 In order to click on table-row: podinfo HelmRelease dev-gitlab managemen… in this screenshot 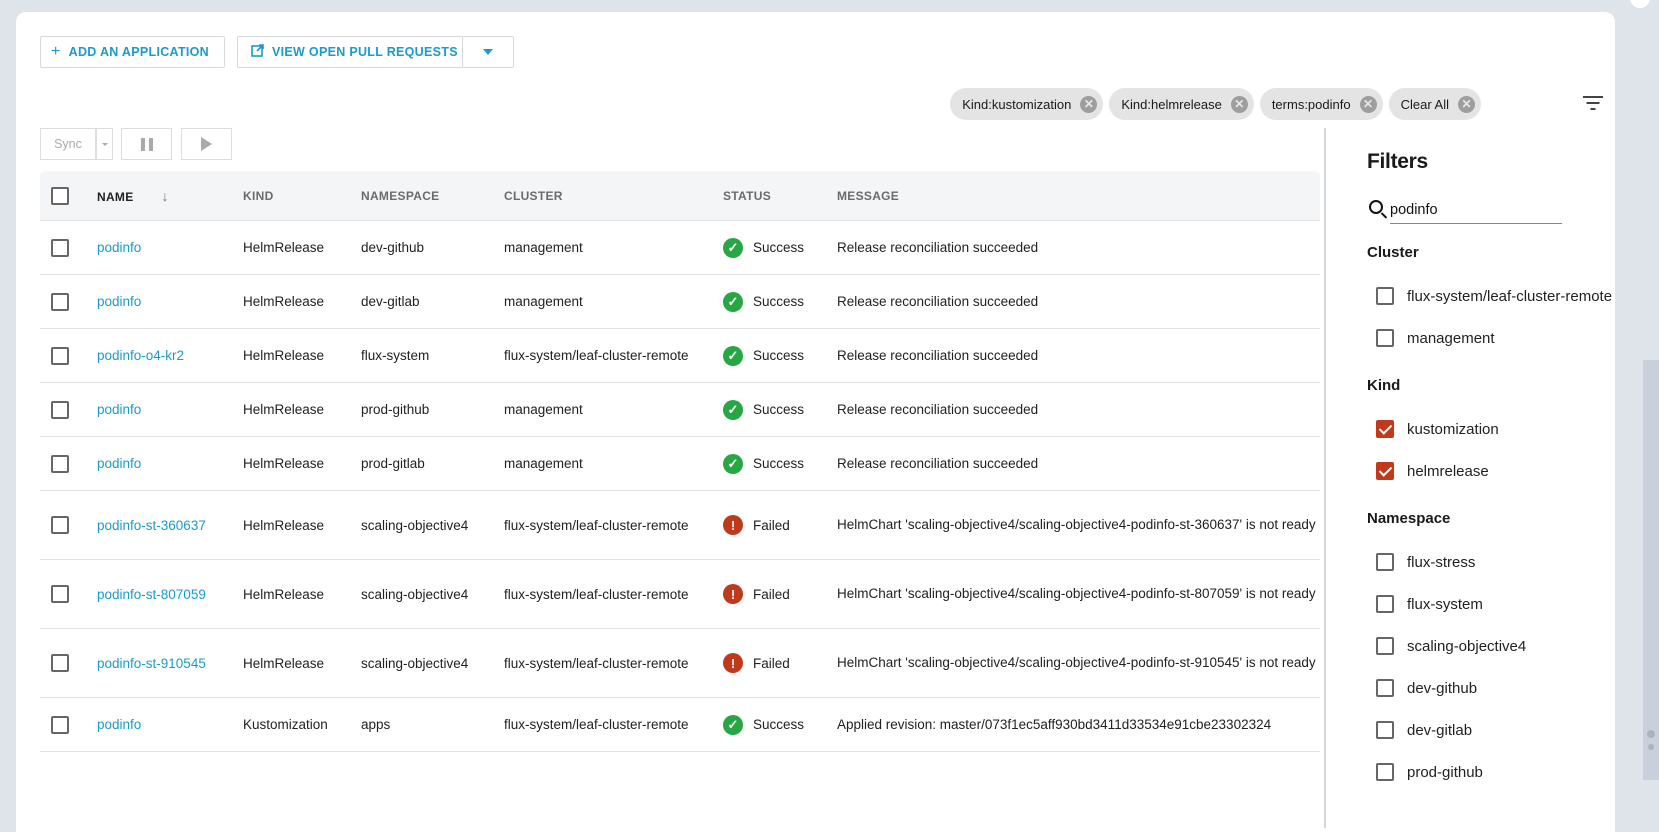, I will do `click(680, 302)`.